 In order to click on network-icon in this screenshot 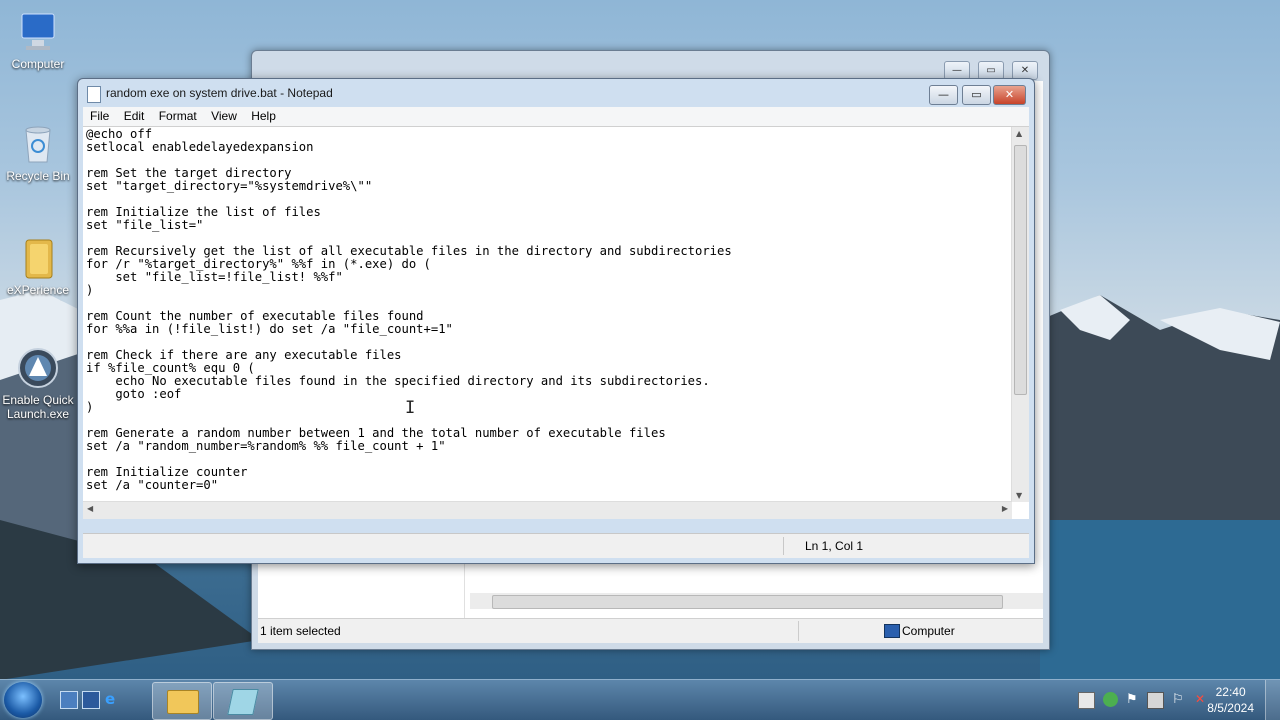, I will do `click(1155, 700)`.